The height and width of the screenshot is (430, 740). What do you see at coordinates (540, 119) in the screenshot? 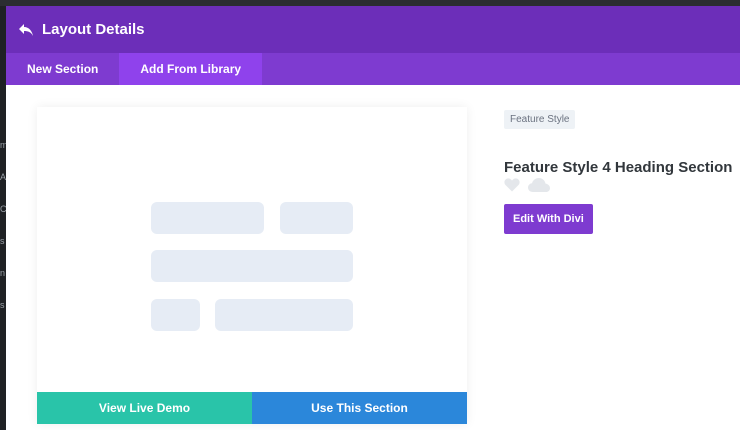
I see `category-badge: Feature Style` at bounding box center [540, 119].